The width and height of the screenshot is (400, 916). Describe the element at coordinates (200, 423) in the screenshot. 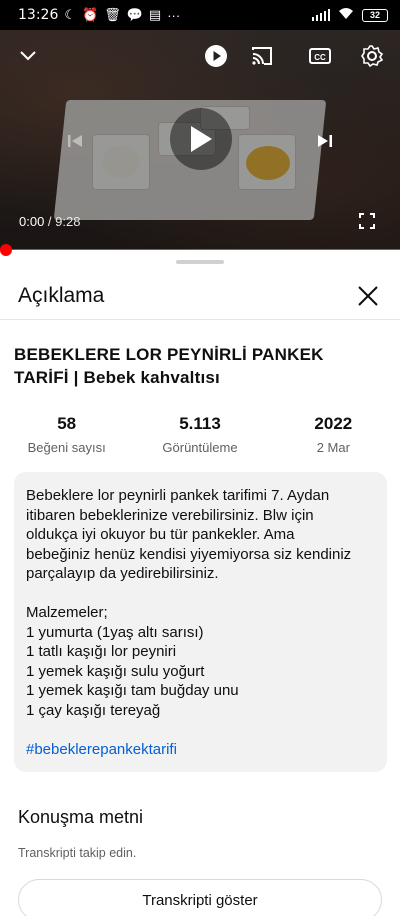

I see `views-count: 5.113` at that location.